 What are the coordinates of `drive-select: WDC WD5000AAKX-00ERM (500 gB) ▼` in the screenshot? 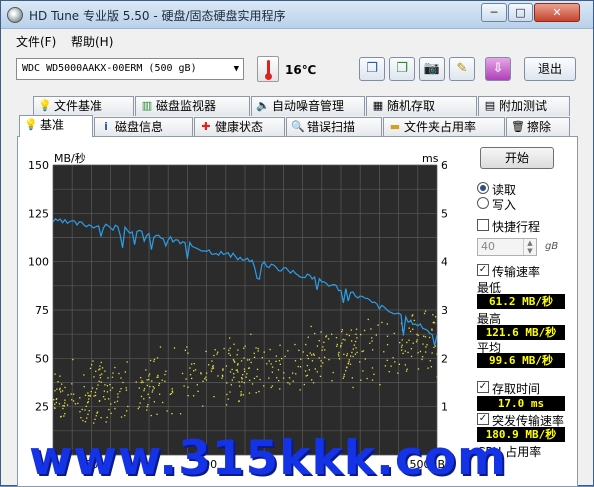 It's located at (130, 69).